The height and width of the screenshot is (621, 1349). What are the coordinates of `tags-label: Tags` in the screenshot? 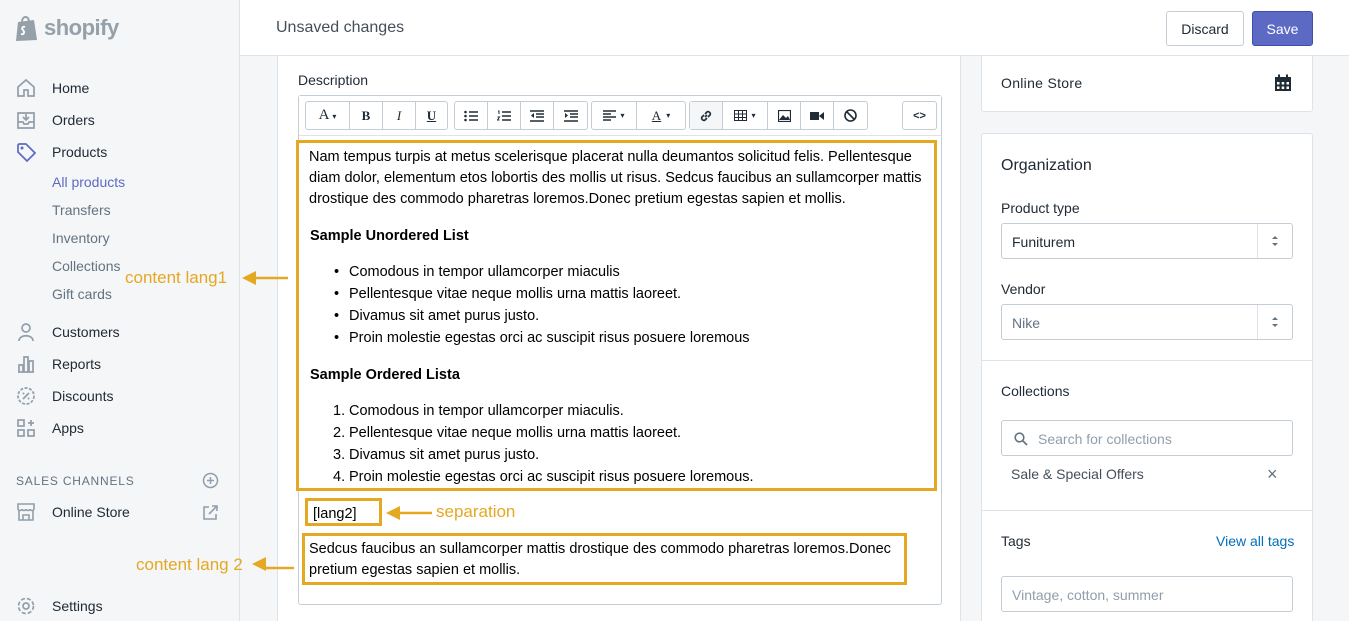 It's located at (1016, 541).